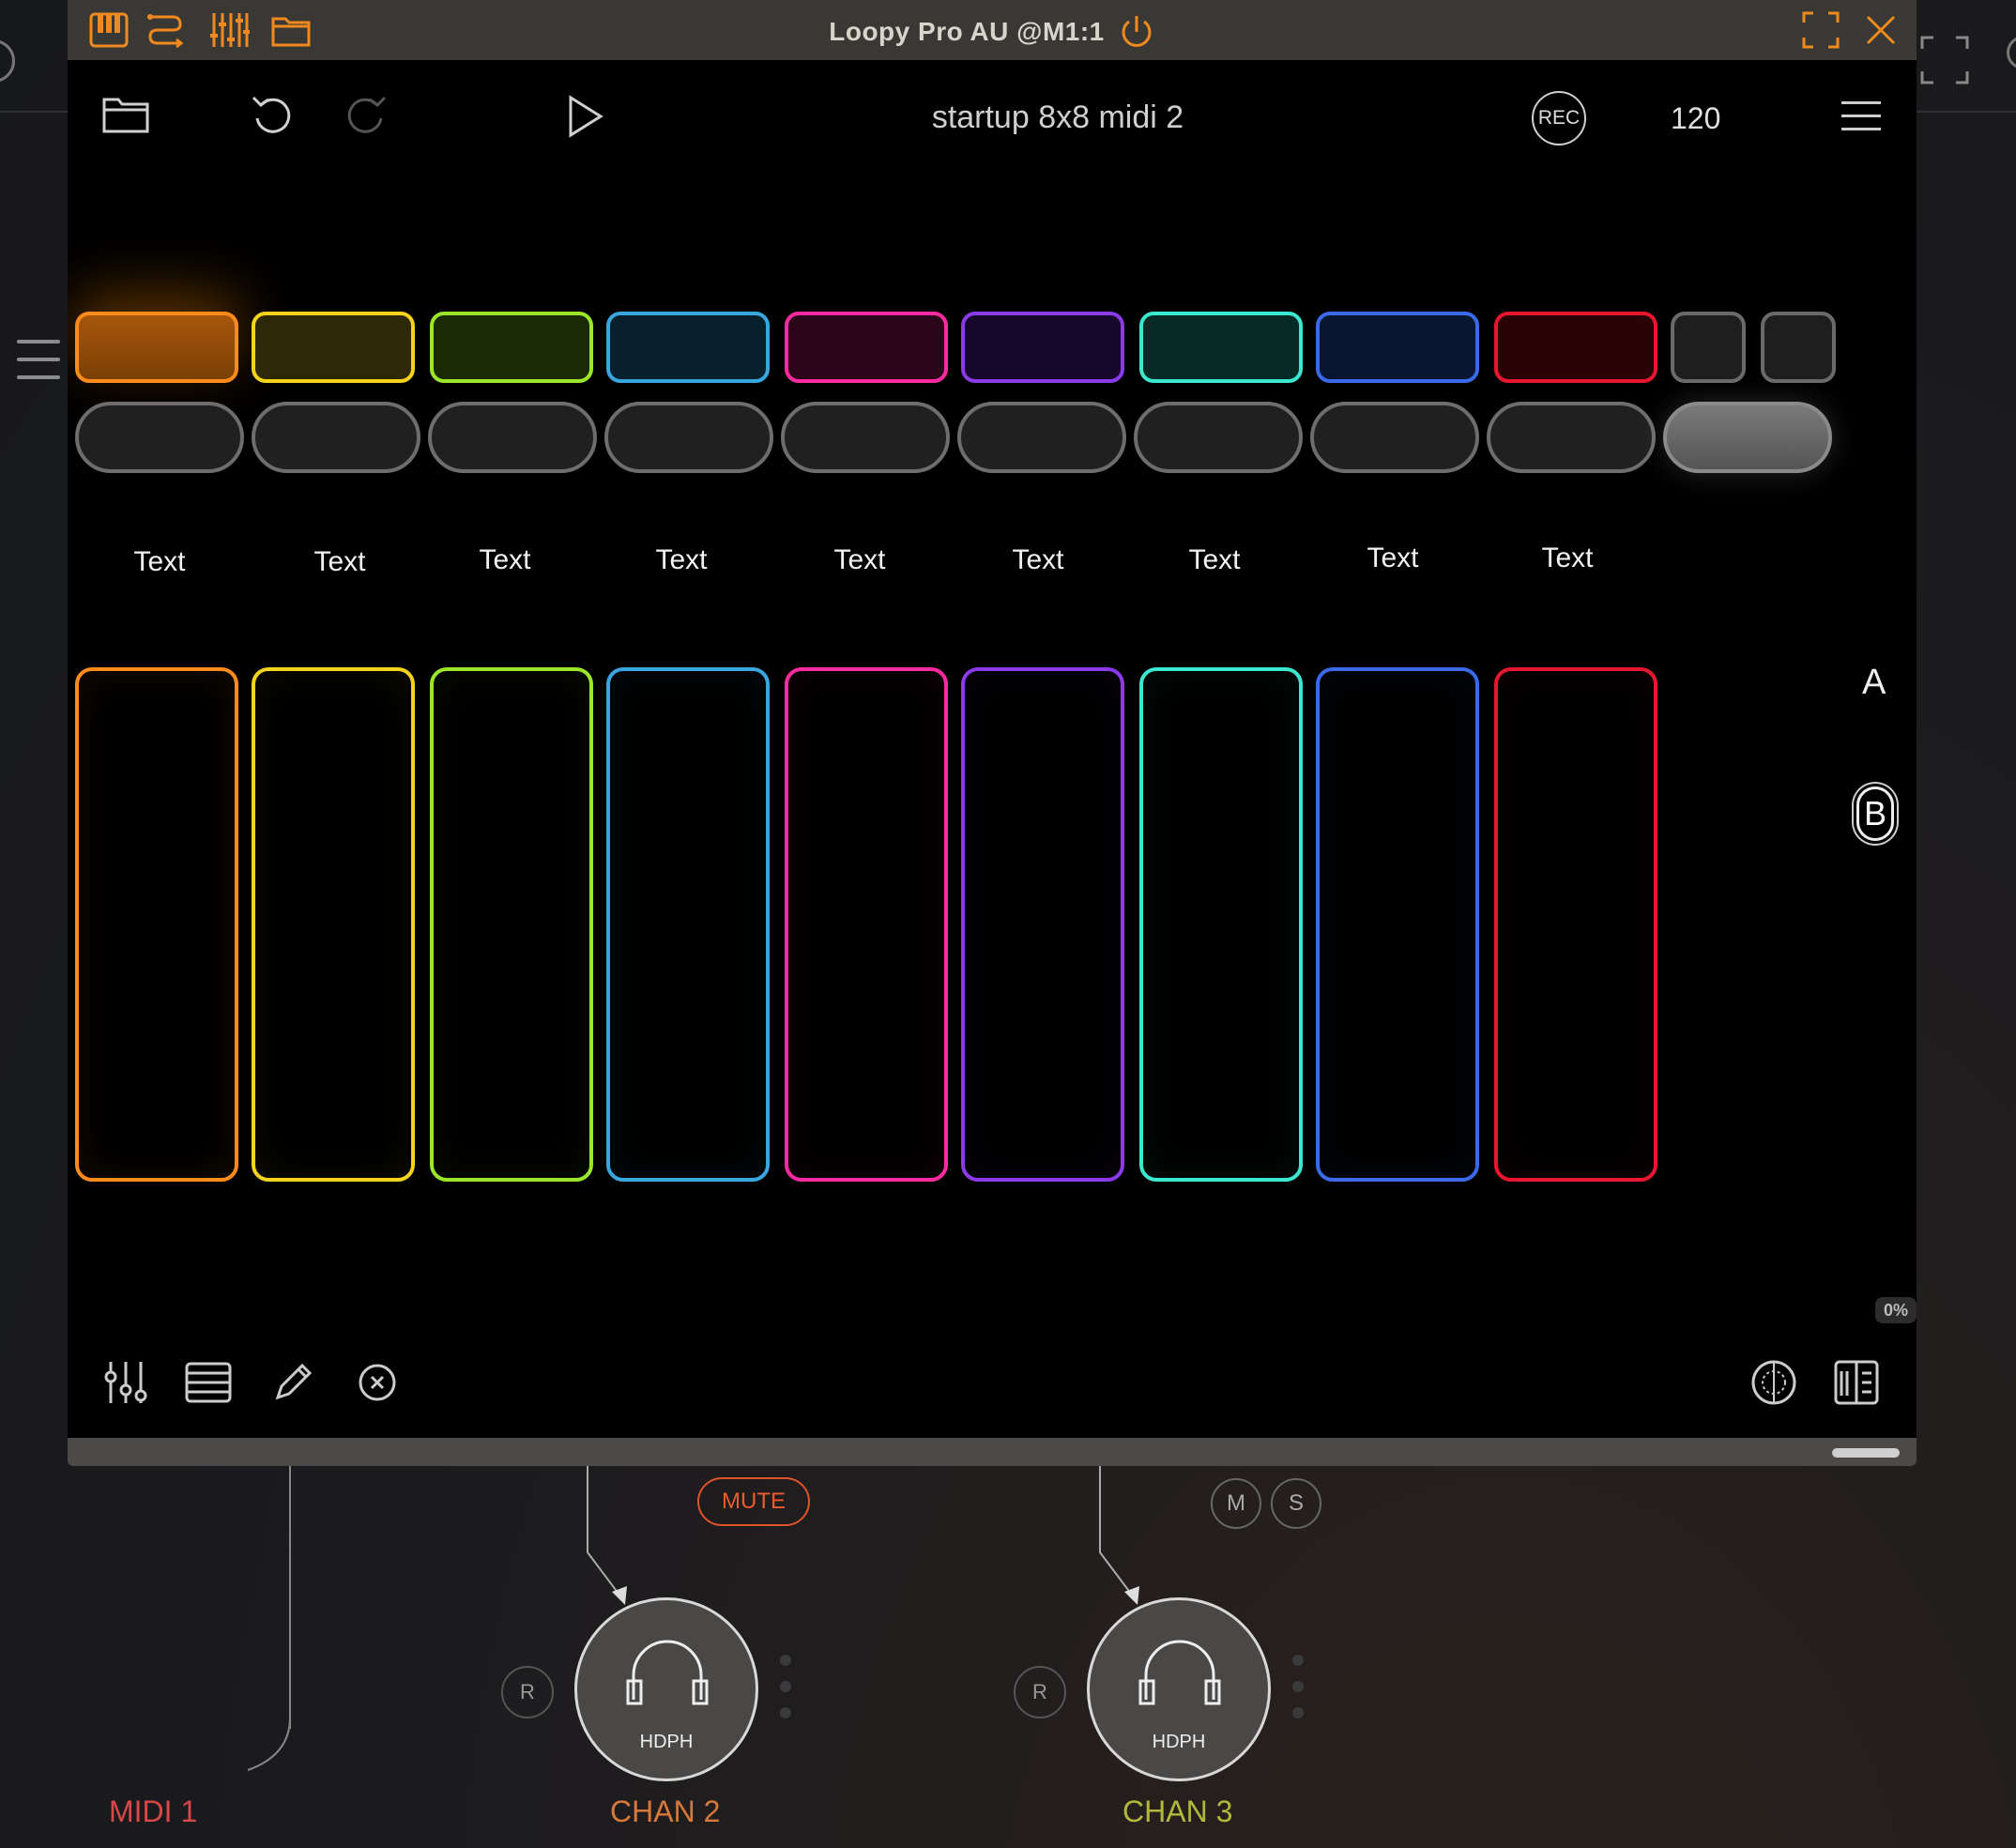 This screenshot has width=2016, height=1848. Describe the element at coordinates (1178, 1811) in the screenshot. I see `chan3-label: CHAN 3` at that location.